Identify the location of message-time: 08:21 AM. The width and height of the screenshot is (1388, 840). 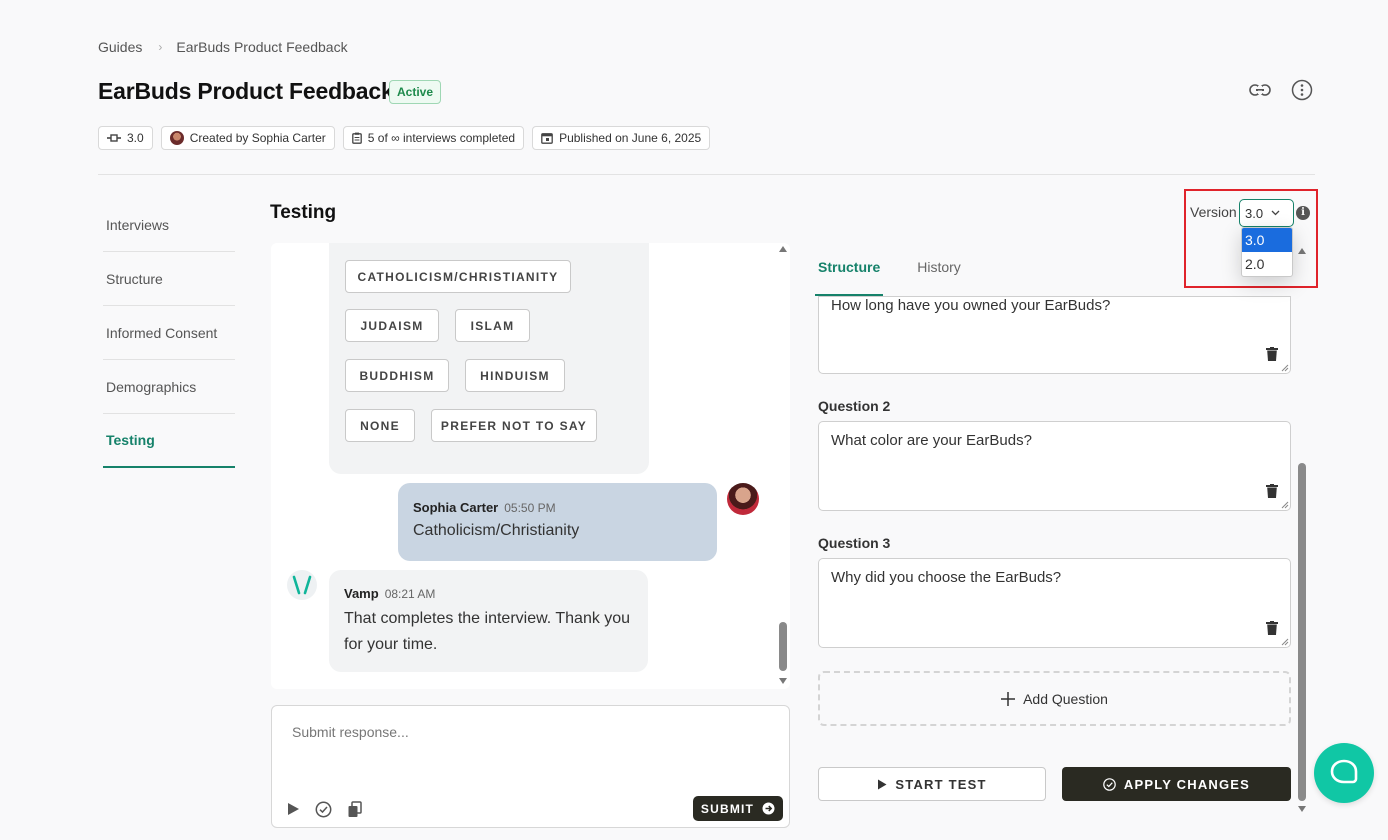
(410, 594).